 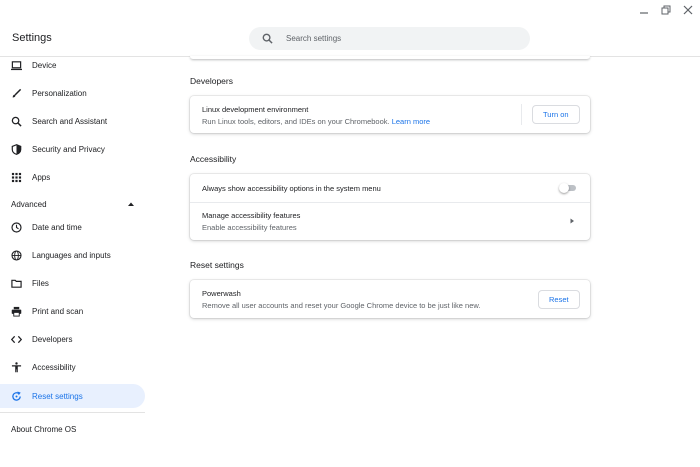 What do you see at coordinates (211, 81) in the screenshot?
I see `section-title-developers: Developers` at bounding box center [211, 81].